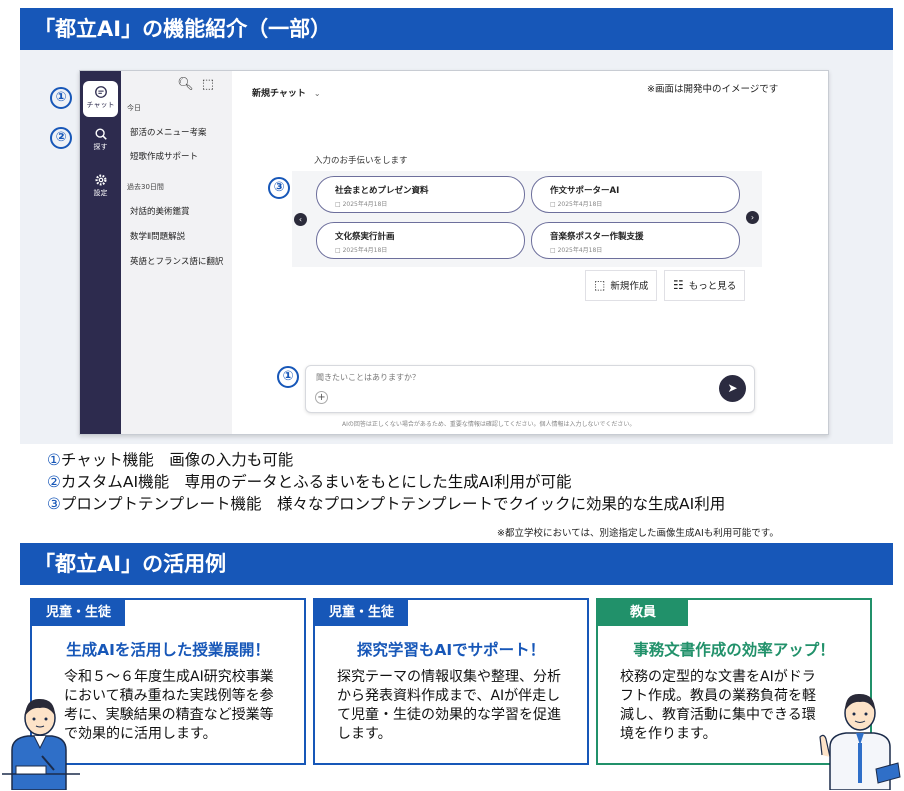  Describe the element at coordinates (382, 191) in the screenshot. I see `template-title: 社会まとめプレゼン資料` at that location.